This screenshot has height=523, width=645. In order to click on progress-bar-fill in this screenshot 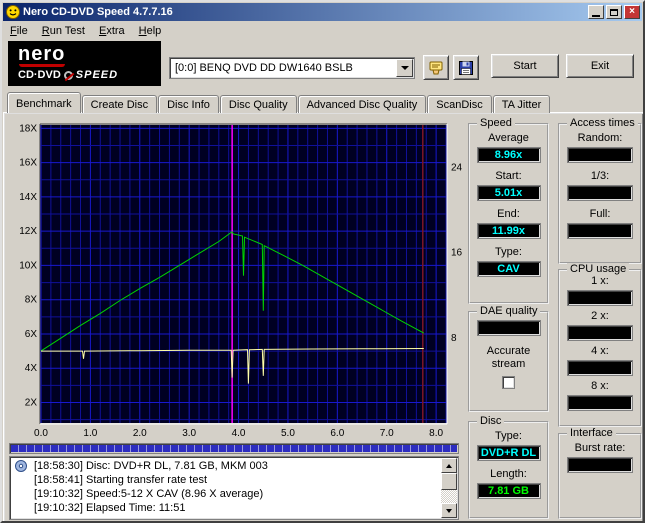, I will do `click(234, 448)`.